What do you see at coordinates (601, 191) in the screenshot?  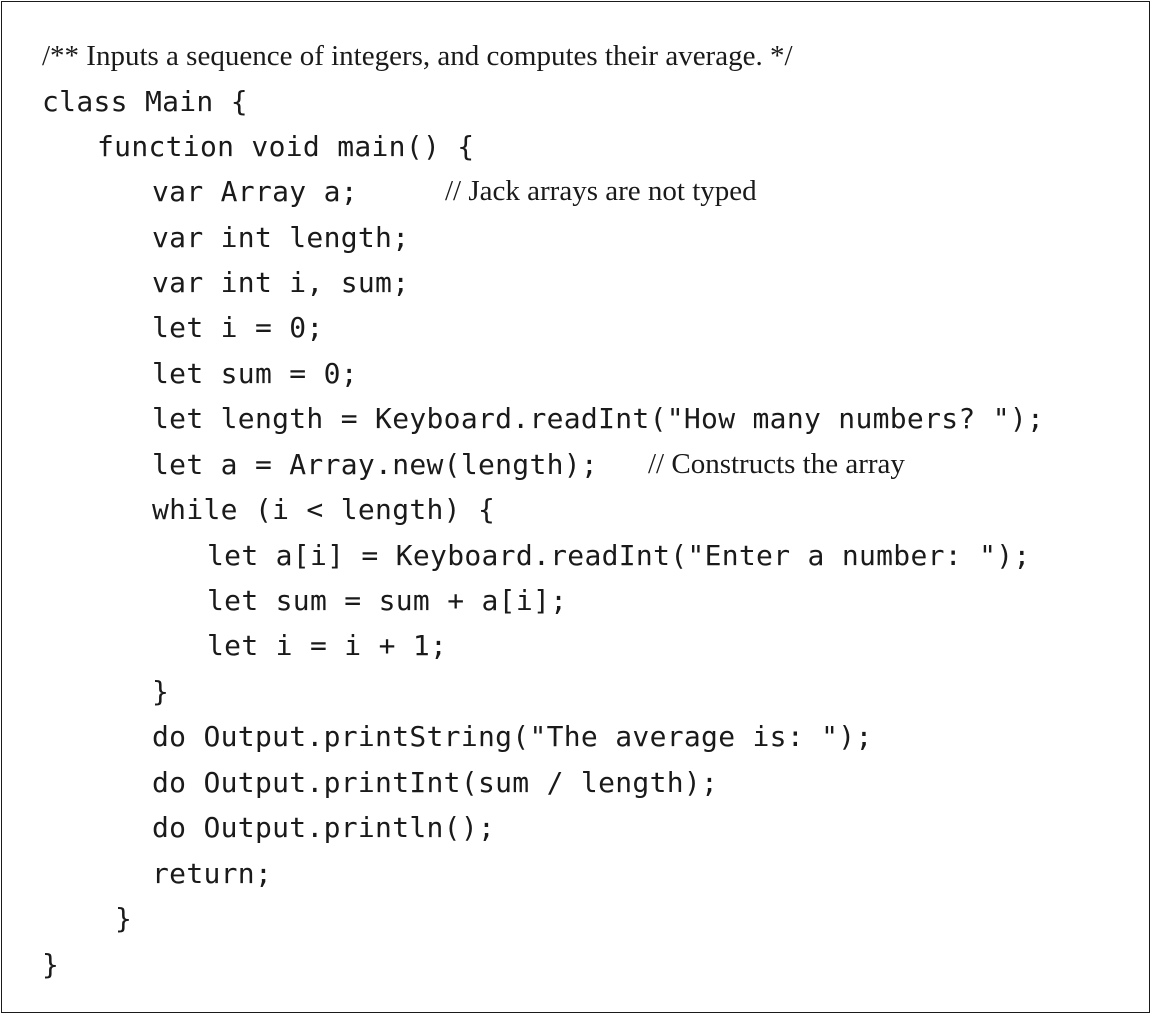 I see `inline-comment: // Jack arrays are not typed` at bounding box center [601, 191].